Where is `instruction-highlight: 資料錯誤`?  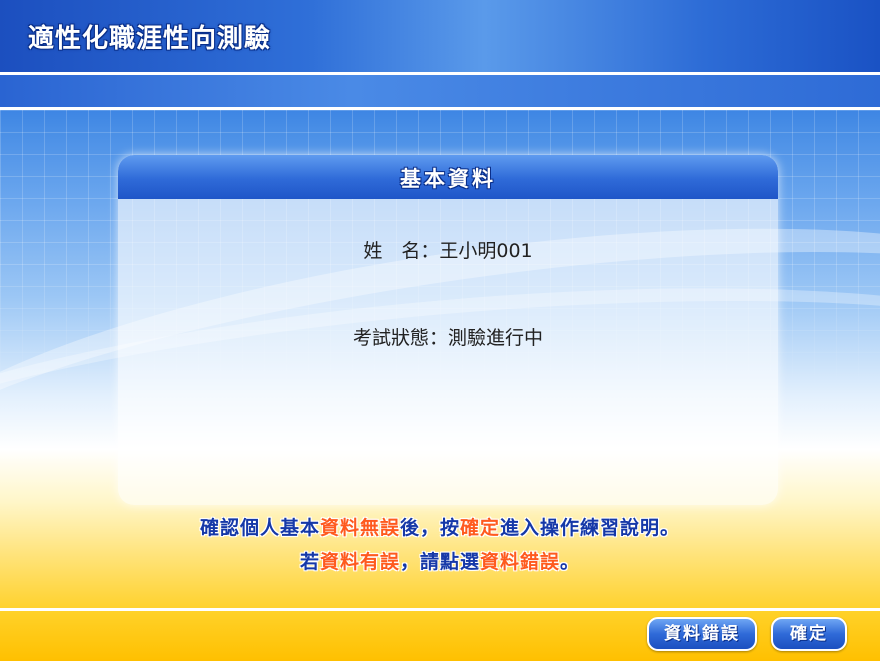 instruction-highlight: 資料錯誤 is located at coordinates (520, 562).